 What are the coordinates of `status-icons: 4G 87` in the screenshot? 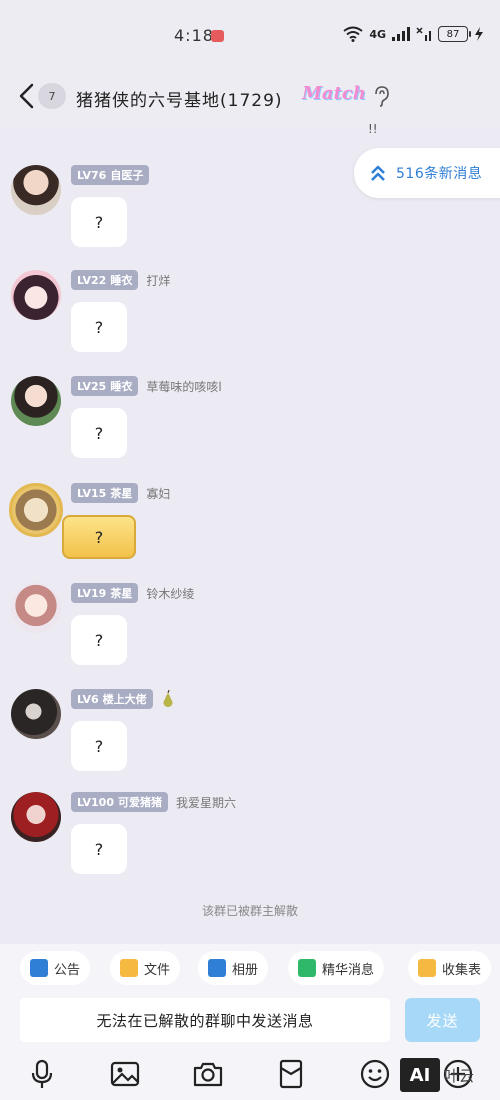 It's located at (413, 34).